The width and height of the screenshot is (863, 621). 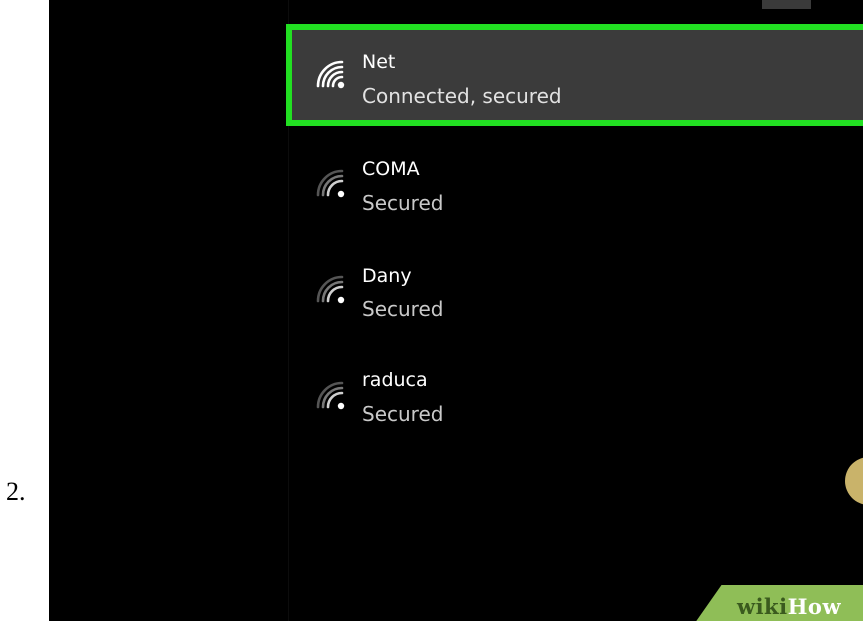 I want to click on selection-highlight, so click(x=574, y=75).